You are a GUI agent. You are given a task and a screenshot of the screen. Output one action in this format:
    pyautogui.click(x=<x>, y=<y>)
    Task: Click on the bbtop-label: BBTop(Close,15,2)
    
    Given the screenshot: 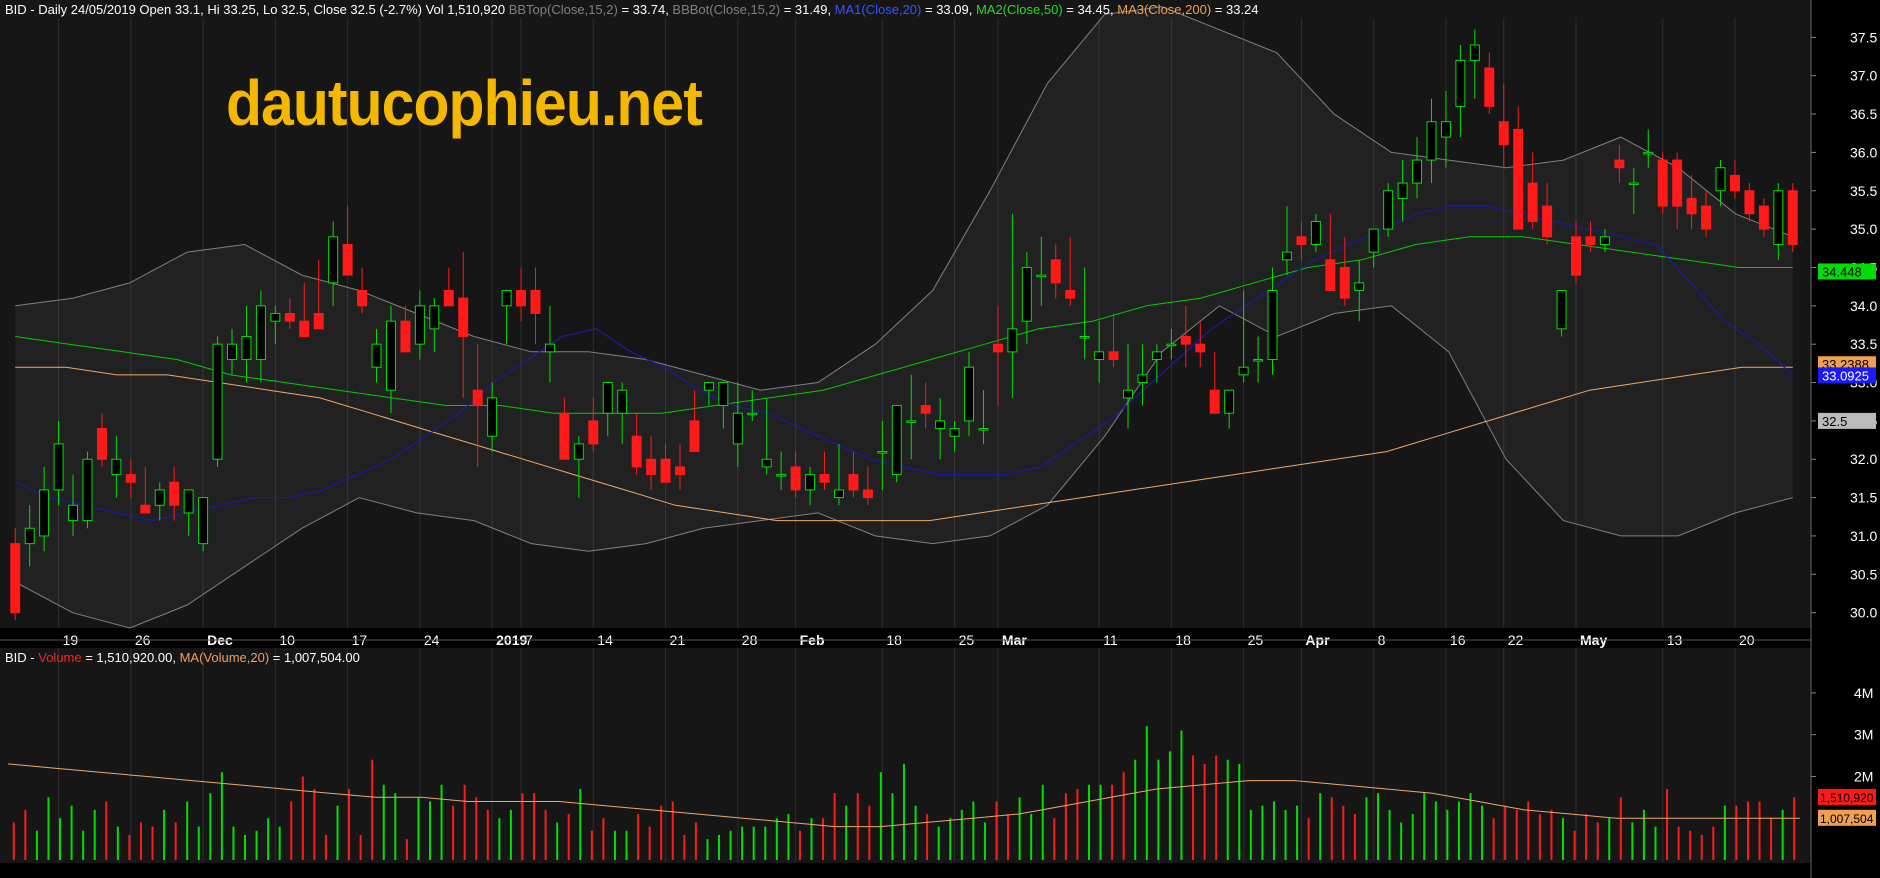 What is the action you would take?
    pyautogui.click(x=563, y=9)
    